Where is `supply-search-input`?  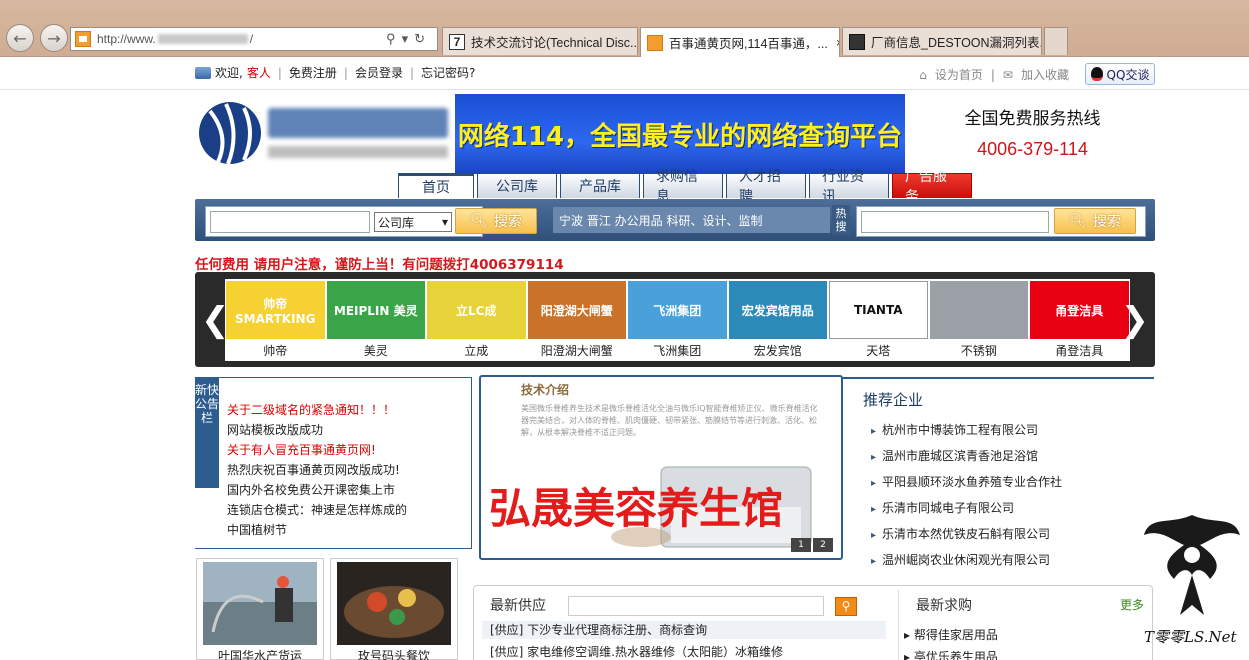
supply-search-input is located at coordinates (696, 606).